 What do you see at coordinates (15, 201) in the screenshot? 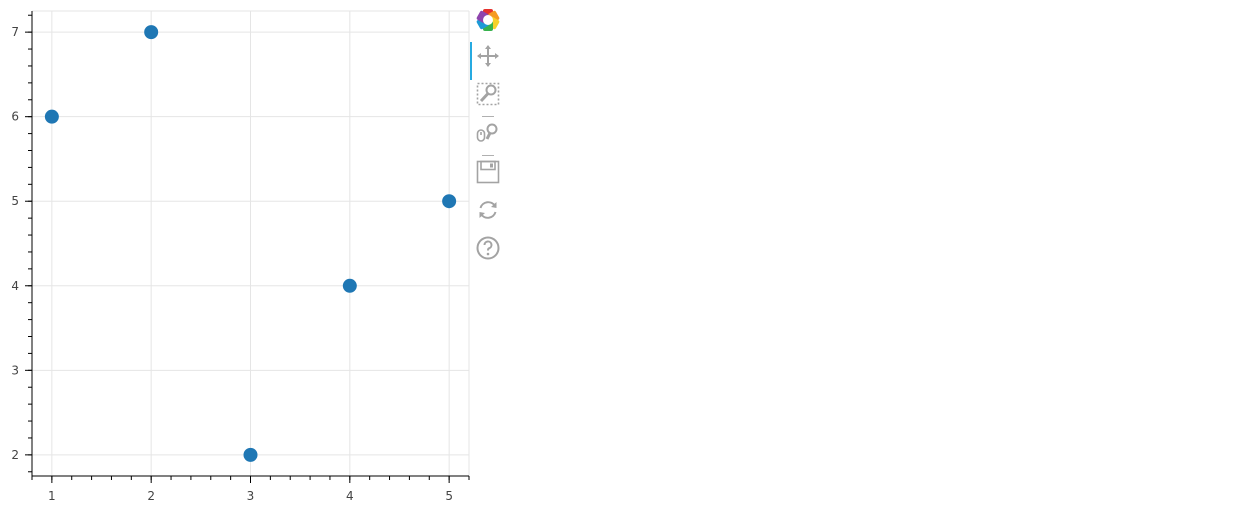
I see `y-tick-label: 5` at bounding box center [15, 201].